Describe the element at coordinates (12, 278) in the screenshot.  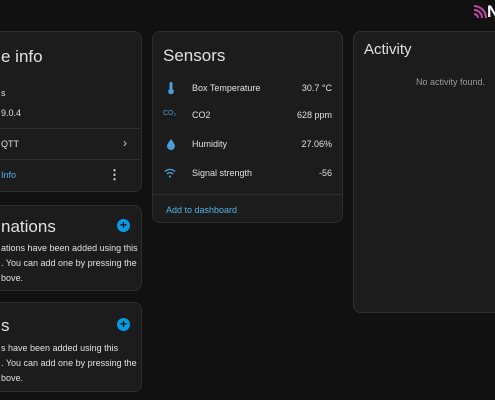
I see `automations-text-line: bove.` at that location.